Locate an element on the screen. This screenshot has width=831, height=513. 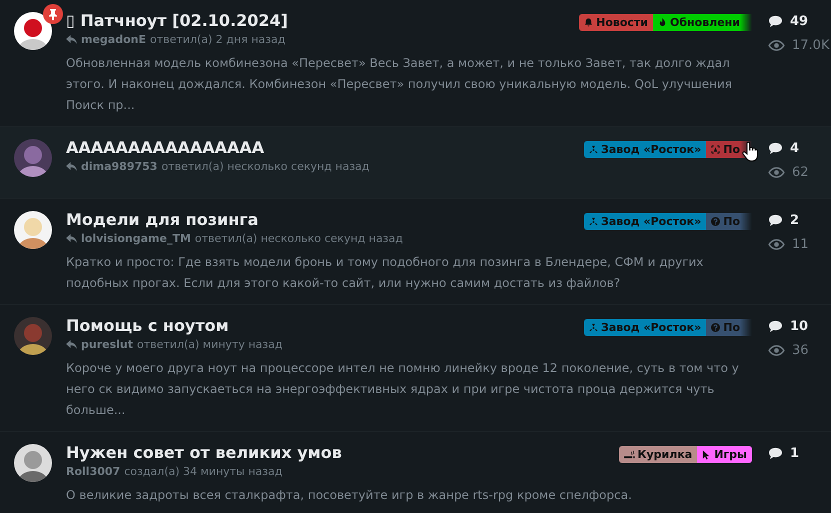
hand-cursor-icon is located at coordinates (750, 152).